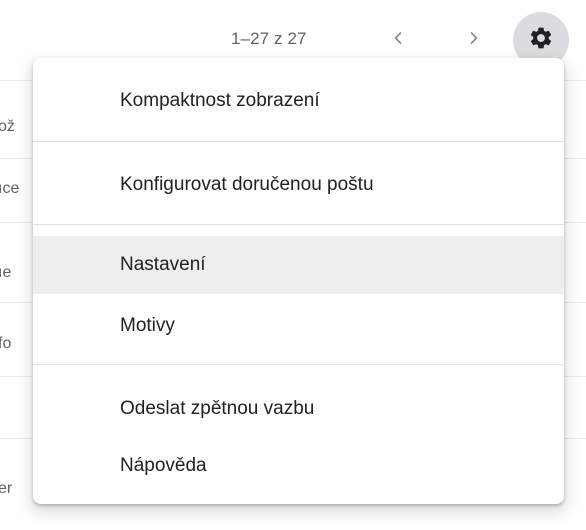  Describe the element at coordinates (298, 466) in the screenshot. I see `menu-item-help: Nápověda` at that location.